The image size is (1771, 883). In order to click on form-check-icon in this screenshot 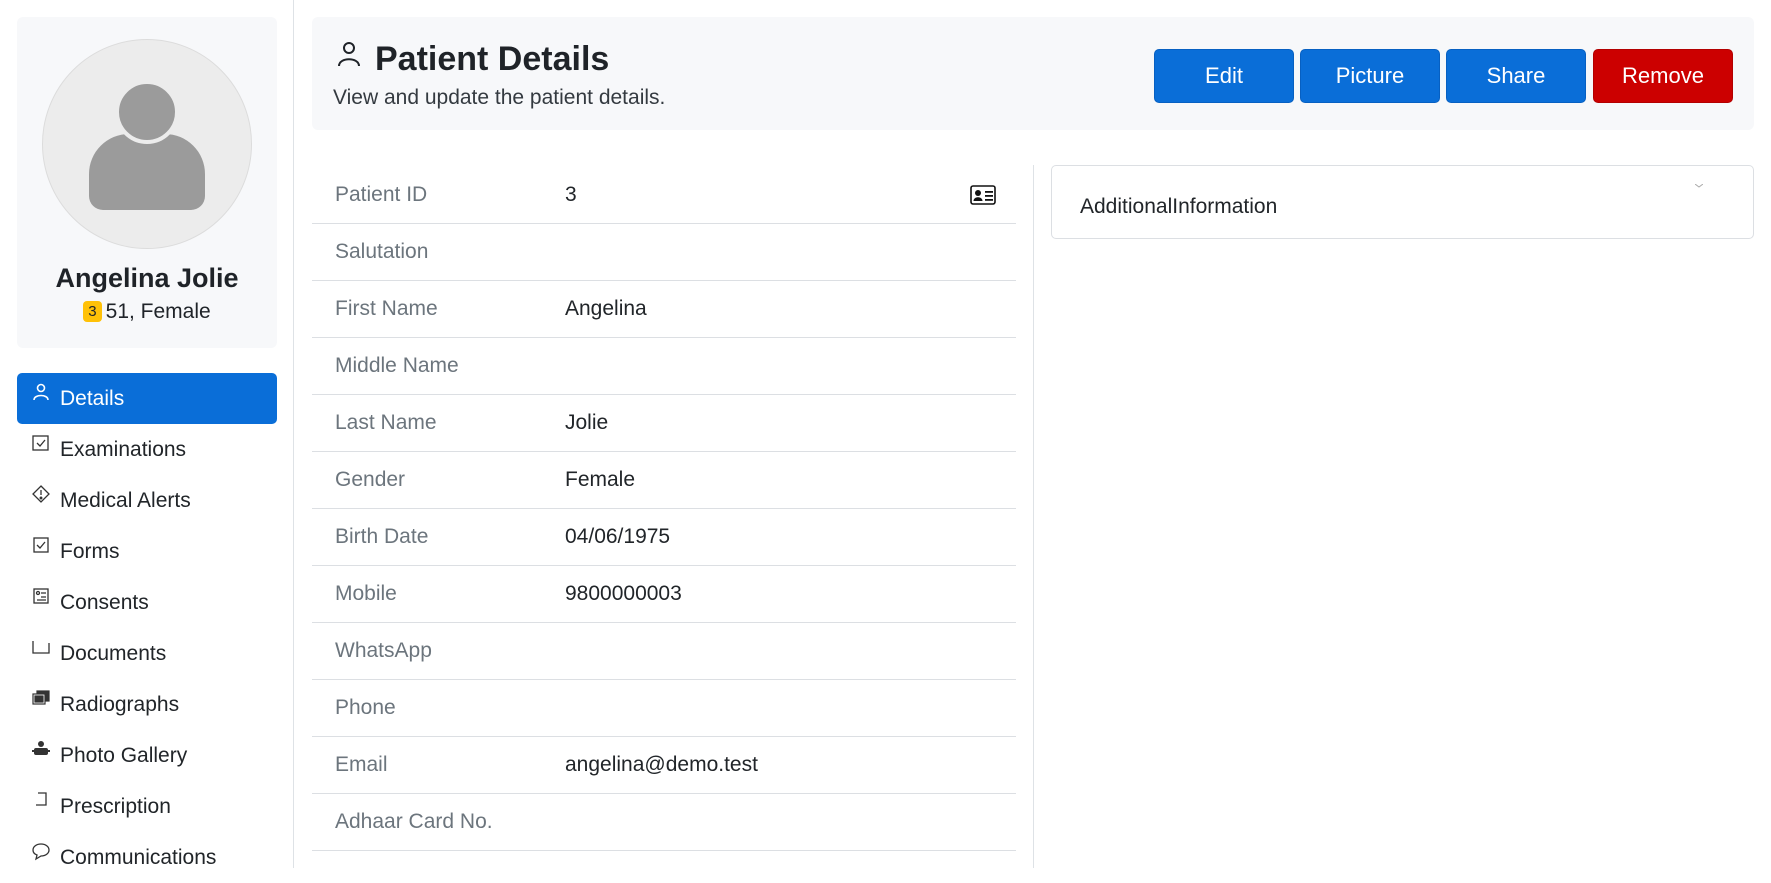, I will do `click(41, 546)`.